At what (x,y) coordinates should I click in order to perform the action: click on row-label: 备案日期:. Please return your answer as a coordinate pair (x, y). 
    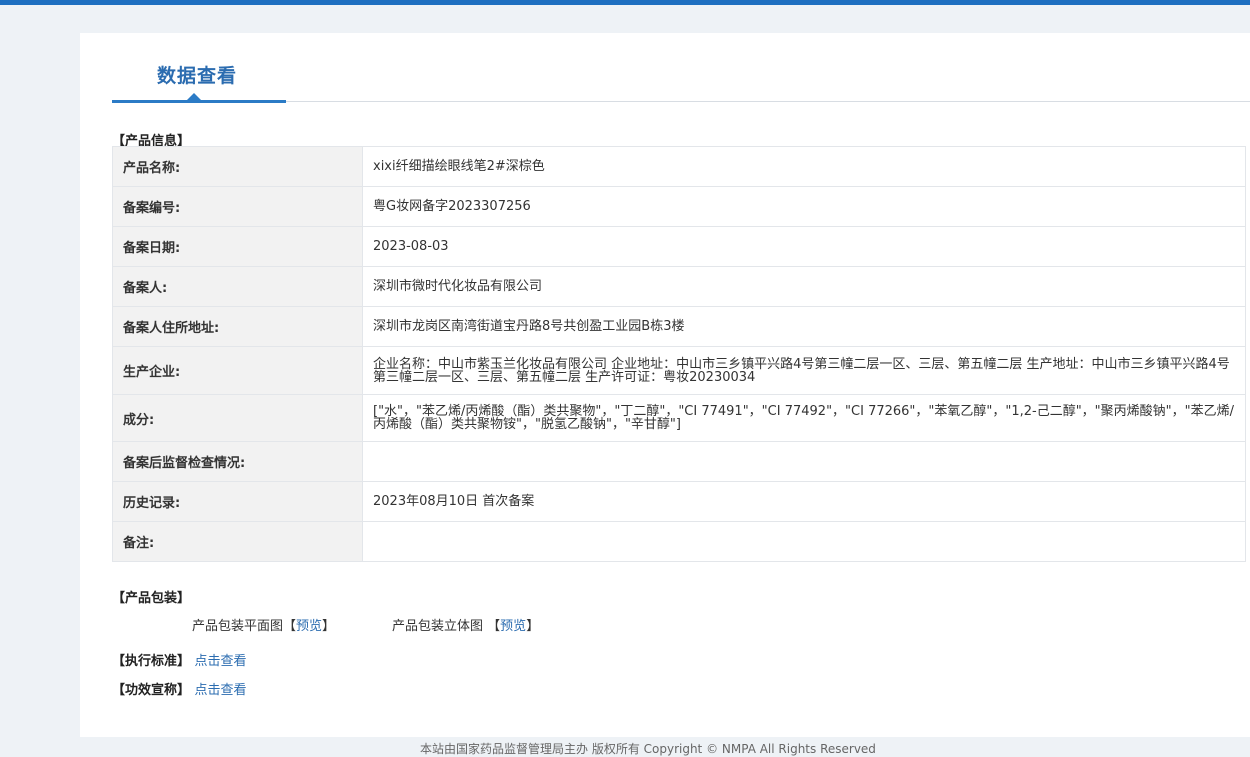
    Looking at the image, I should click on (237, 246).